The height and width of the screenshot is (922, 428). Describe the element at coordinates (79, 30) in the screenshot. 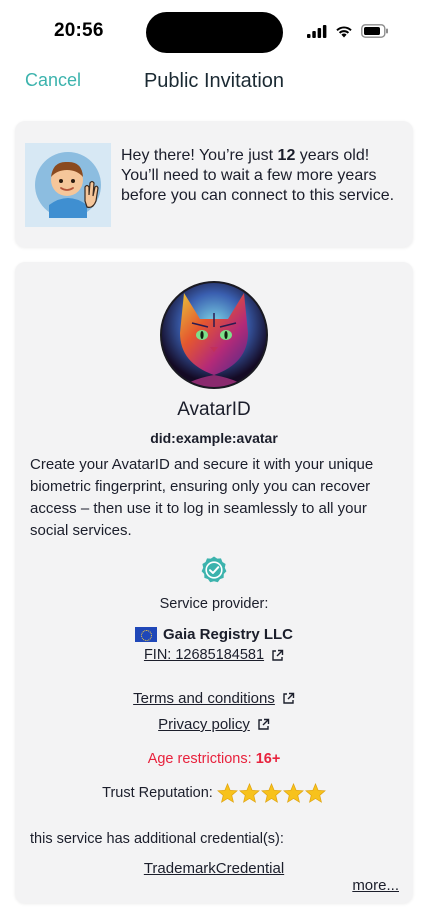

I see `status-time: 20:56` at that location.